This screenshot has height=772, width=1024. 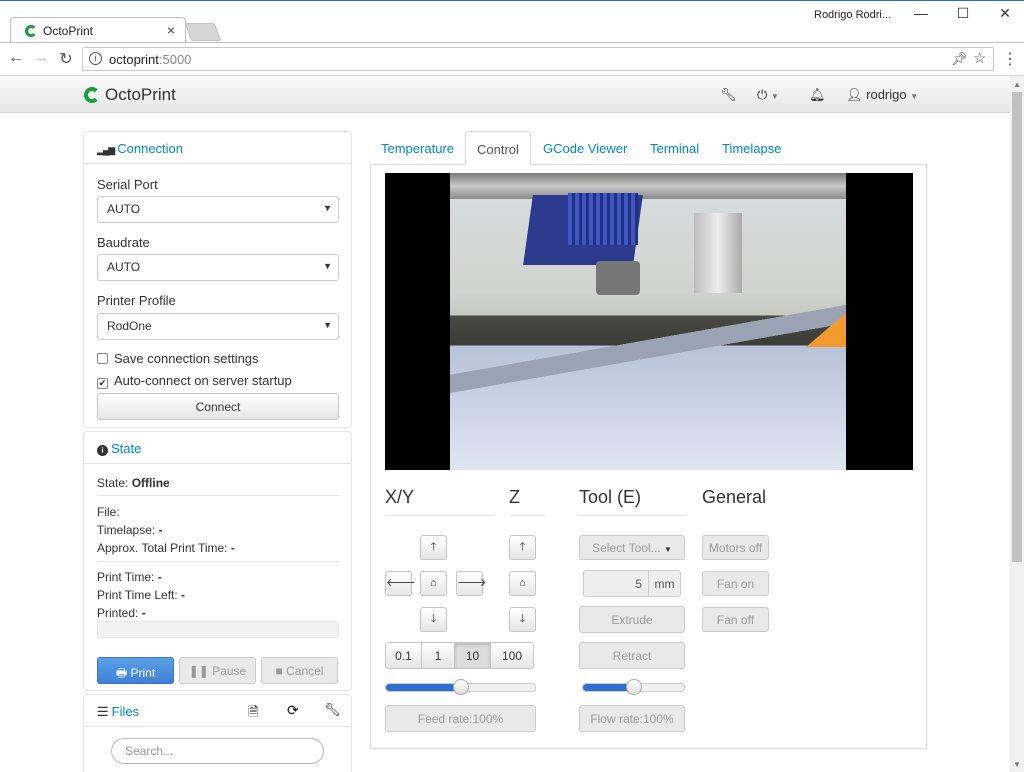 What do you see at coordinates (648, 186) in the screenshot?
I see `cam-rail` at bounding box center [648, 186].